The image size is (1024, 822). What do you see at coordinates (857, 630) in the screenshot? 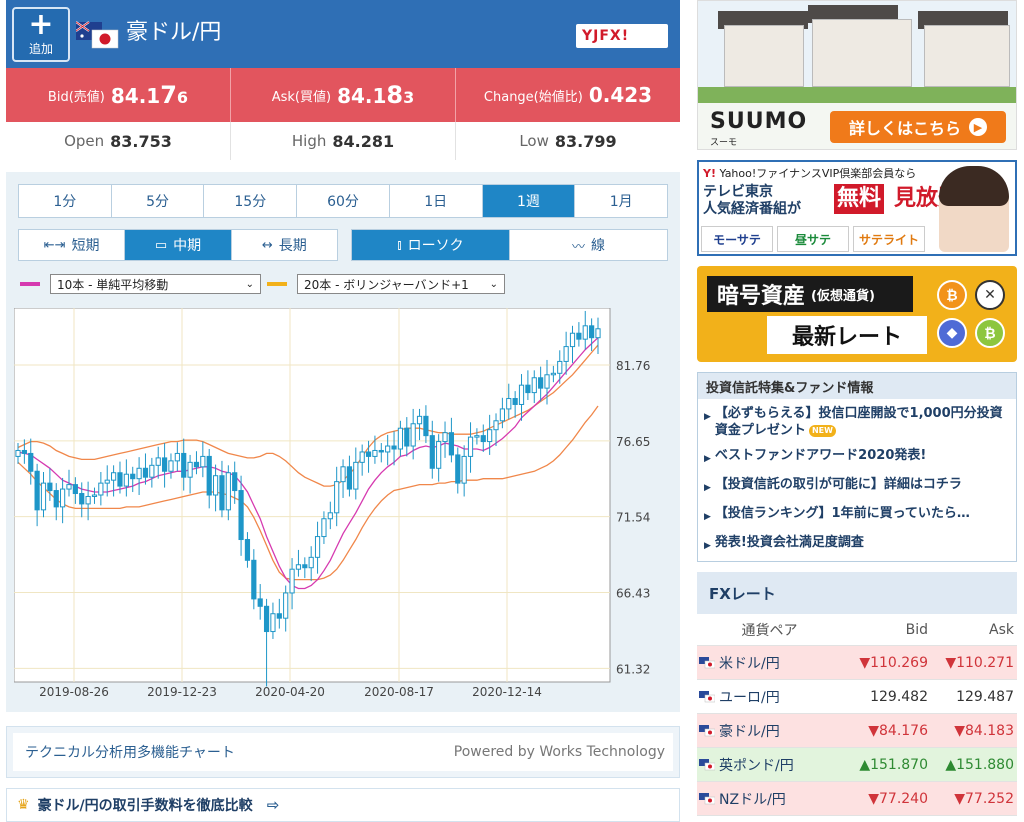
I see `fx-rate-header: 通貨ペア Bid Ask` at bounding box center [857, 630].